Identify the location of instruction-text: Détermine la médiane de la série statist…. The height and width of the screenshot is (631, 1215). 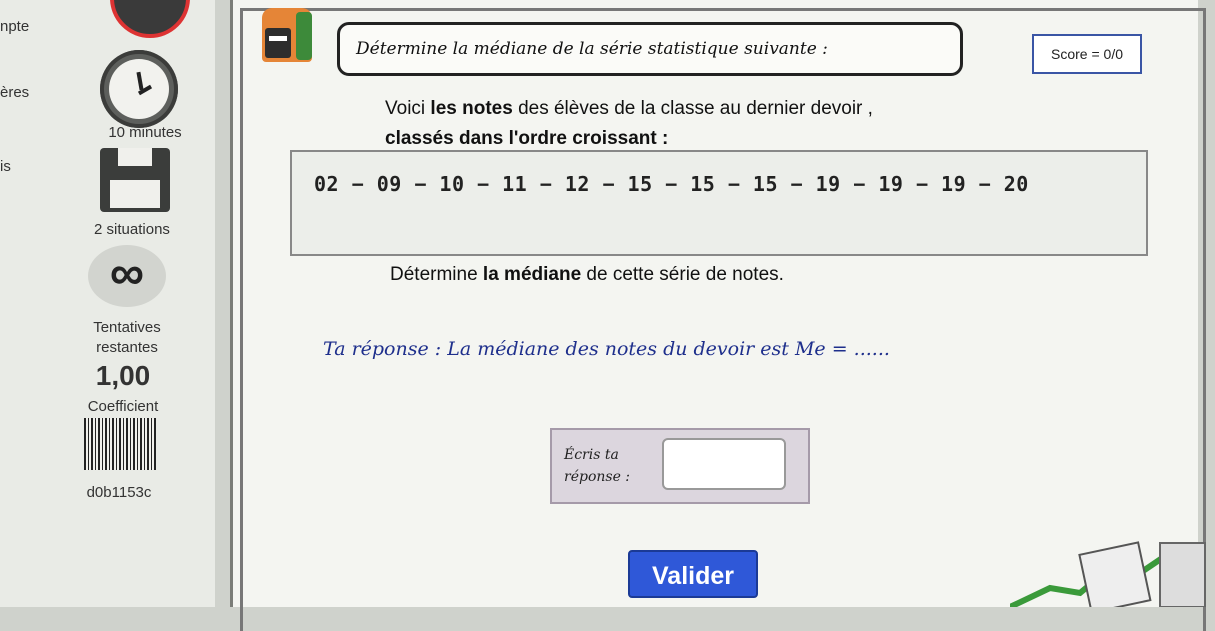
(592, 49).